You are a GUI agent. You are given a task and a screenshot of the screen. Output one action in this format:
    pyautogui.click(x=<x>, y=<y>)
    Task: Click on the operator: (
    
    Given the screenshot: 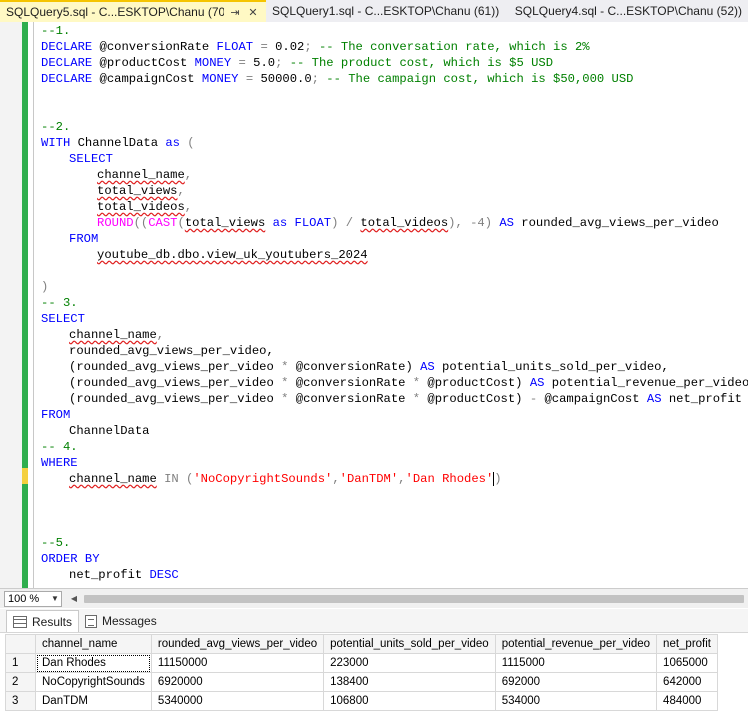 What is the action you would take?
    pyautogui.click(x=187, y=143)
    